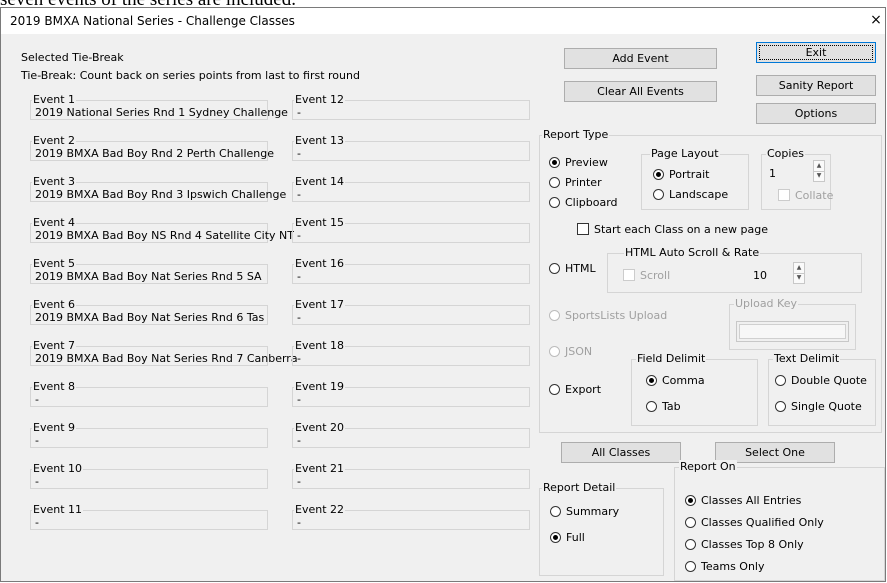 The height and width of the screenshot is (583, 887). What do you see at coordinates (149, 516) in the screenshot?
I see `event-field: Event 11-` at bounding box center [149, 516].